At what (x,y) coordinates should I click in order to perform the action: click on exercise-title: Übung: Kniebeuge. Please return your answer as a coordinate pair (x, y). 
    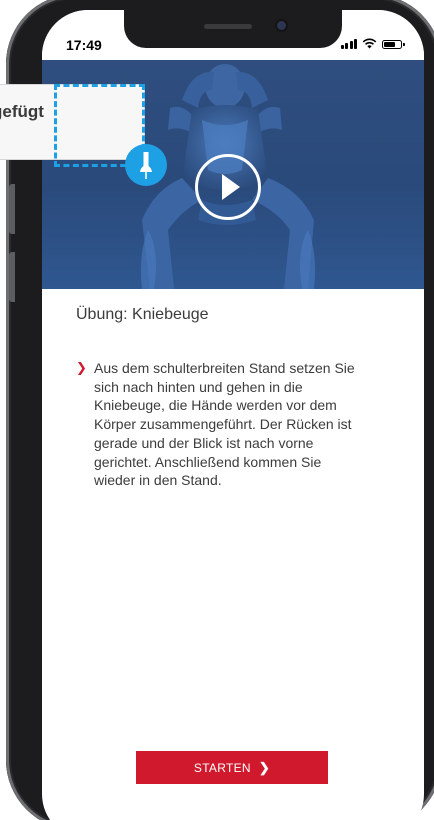
    Looking at the image, I should click on (142, 314).